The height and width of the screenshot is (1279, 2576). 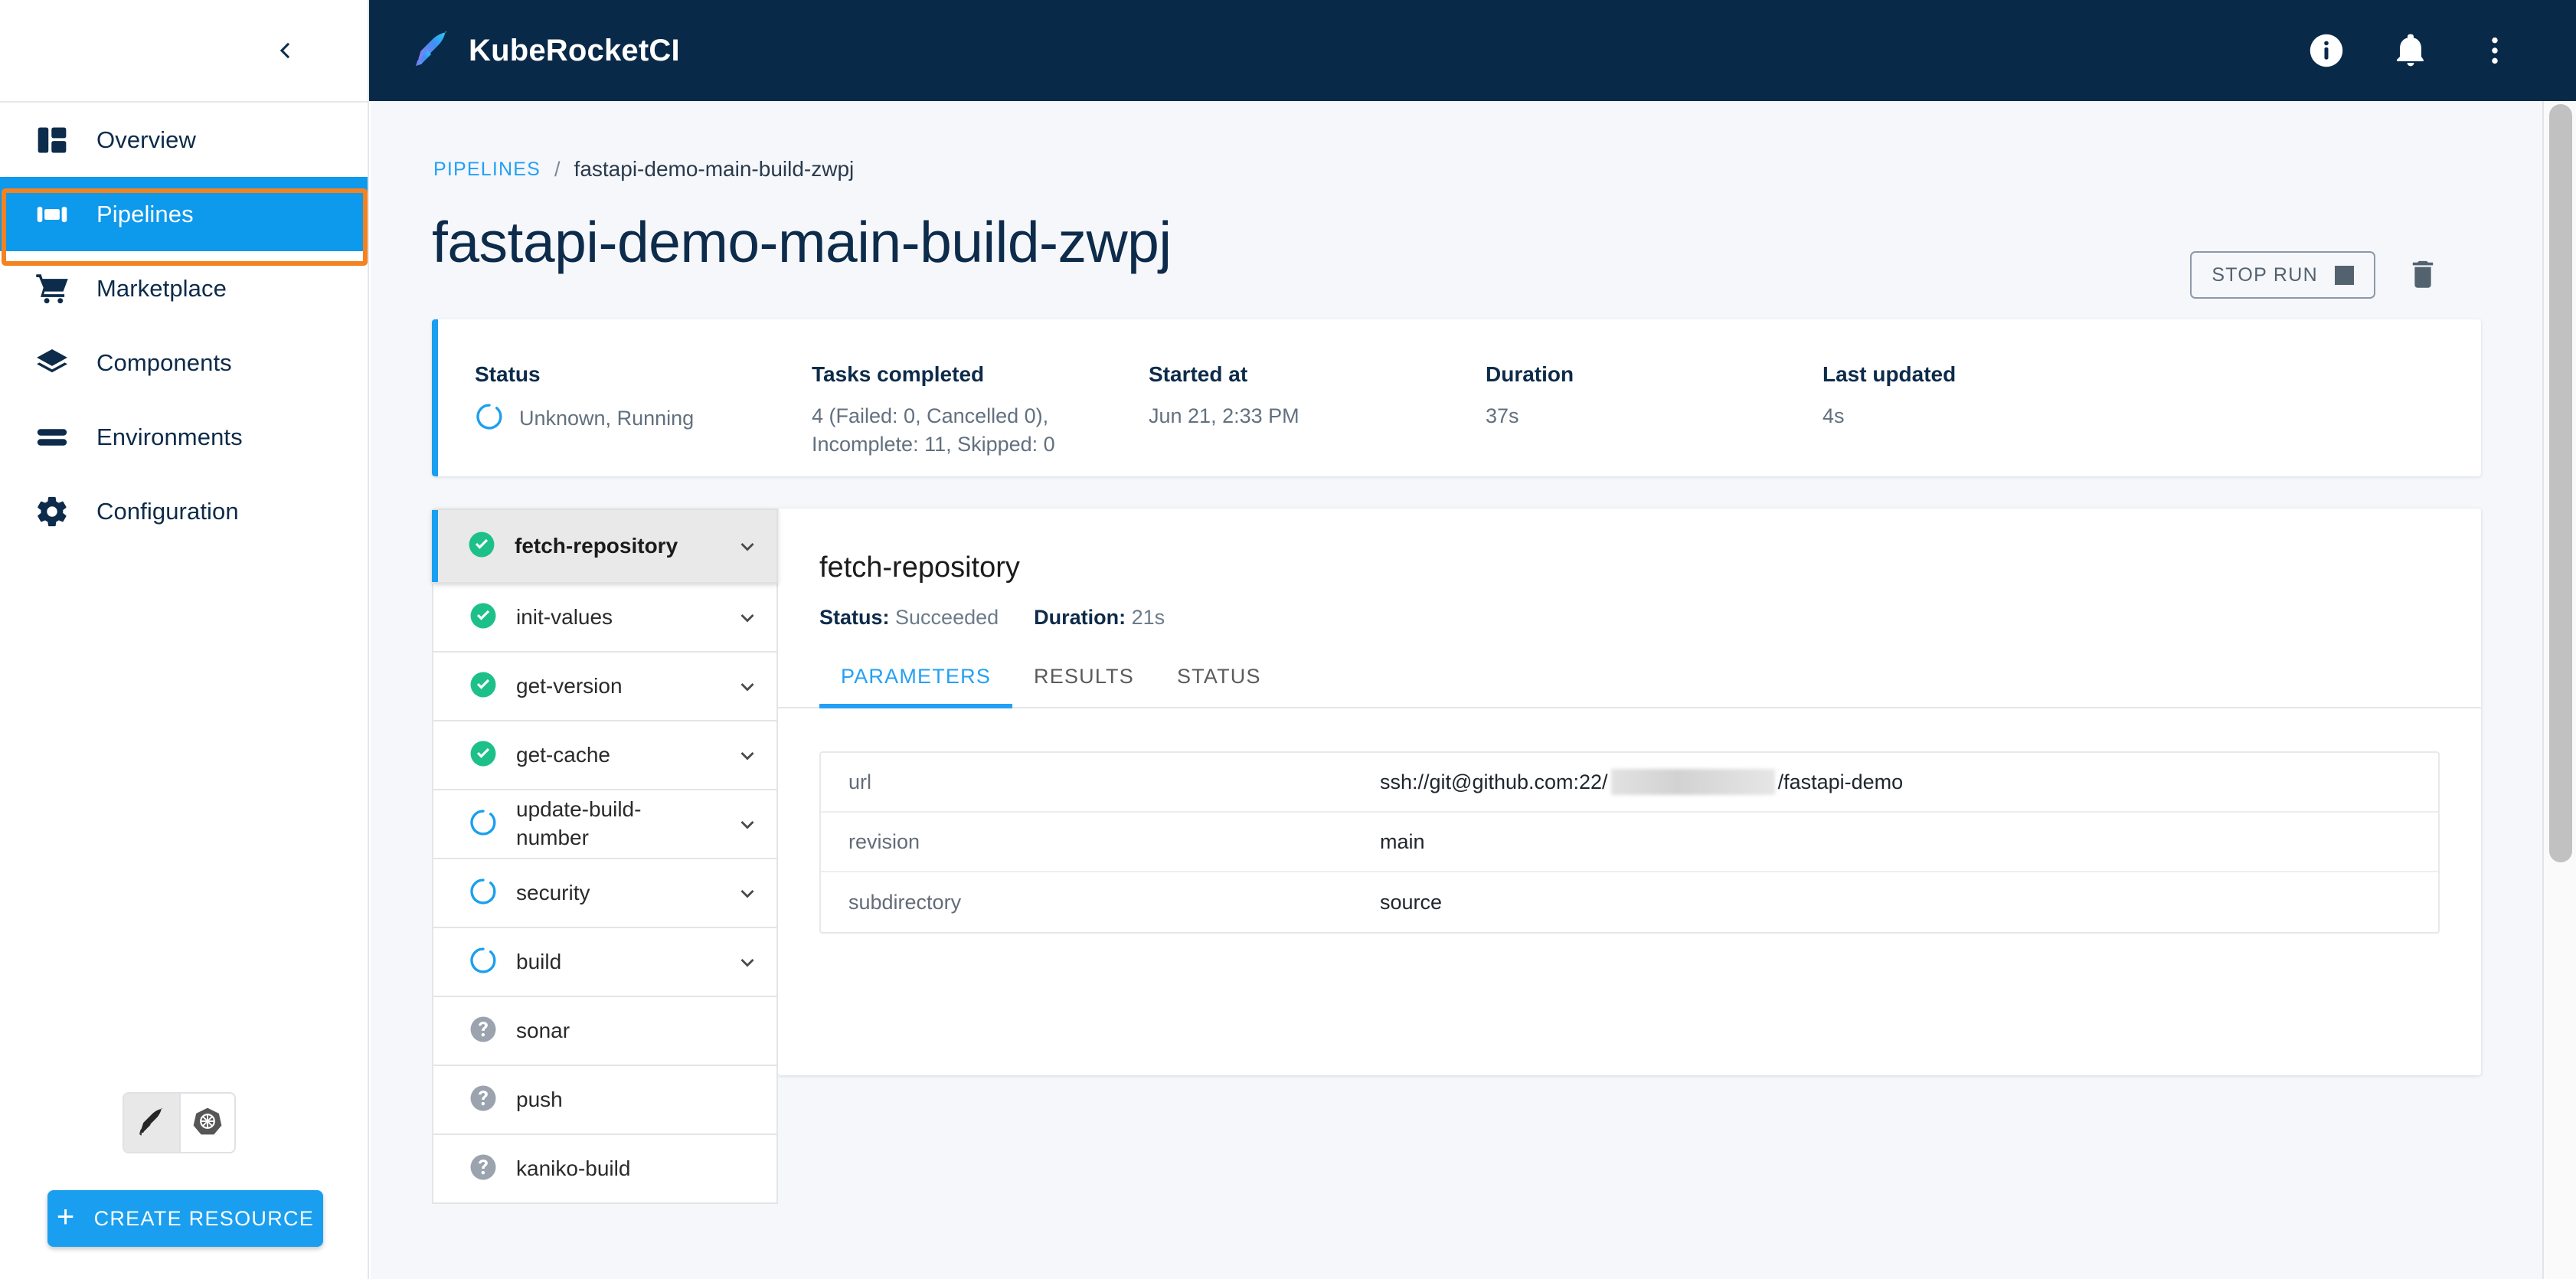 What do you see at coordinates (605, 1032) in the screenshot?
I see `task-list-item: sonar` at bounding box center [605, 1032].